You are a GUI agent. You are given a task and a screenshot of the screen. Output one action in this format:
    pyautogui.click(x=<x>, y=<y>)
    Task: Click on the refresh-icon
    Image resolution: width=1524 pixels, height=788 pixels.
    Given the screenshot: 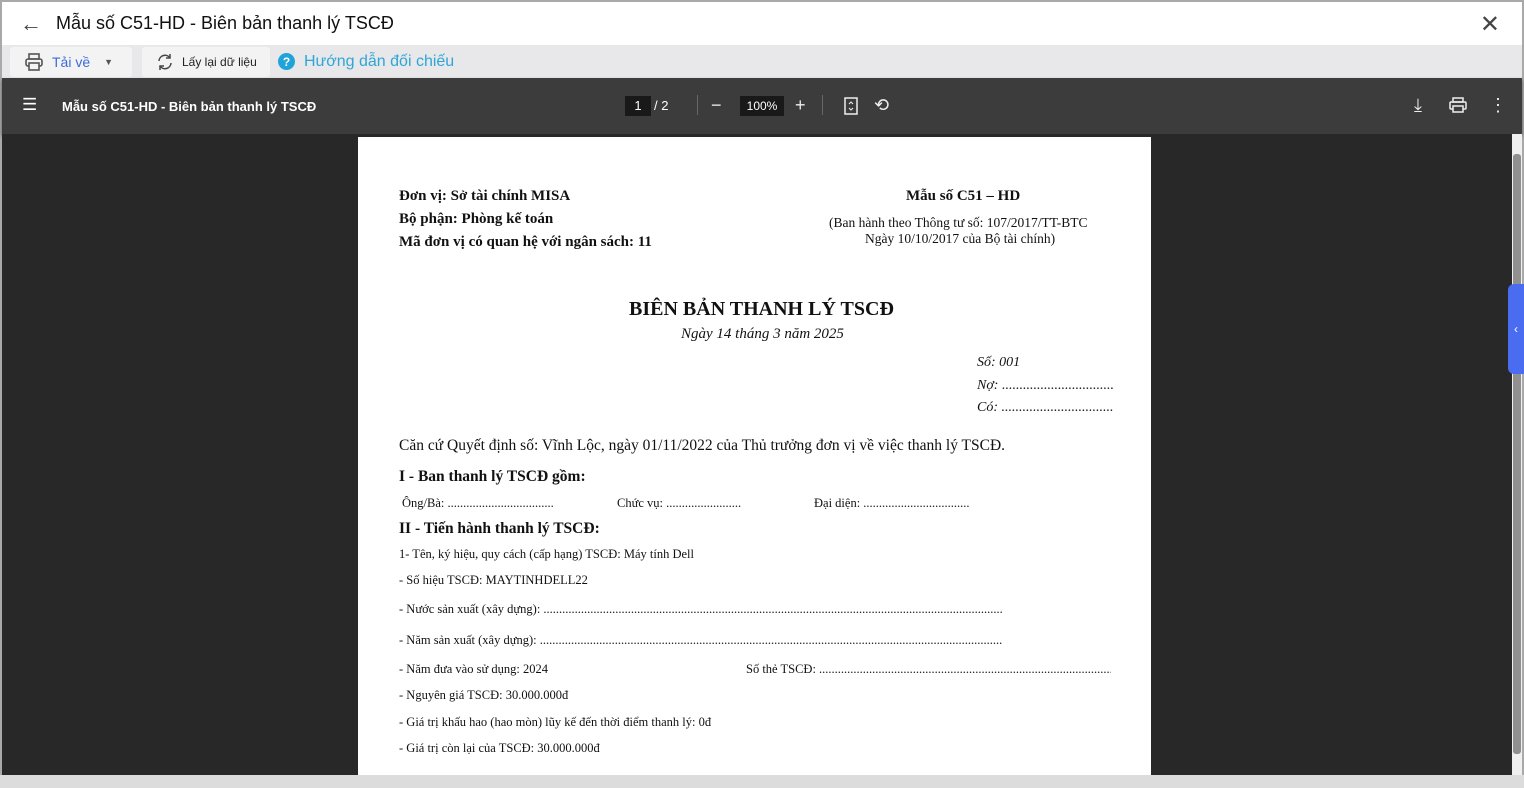 What is the action you would take?
    pyautogui.click(x=165, y=61)
    